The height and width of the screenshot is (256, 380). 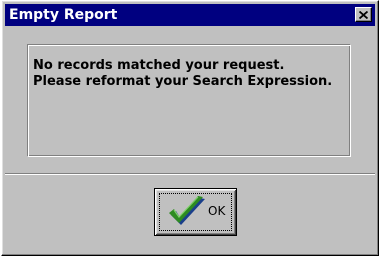 What do you see at coordinates (217, 211) in the screenshot?
I see `ok-label: OK` at bounding box center [217, 211].